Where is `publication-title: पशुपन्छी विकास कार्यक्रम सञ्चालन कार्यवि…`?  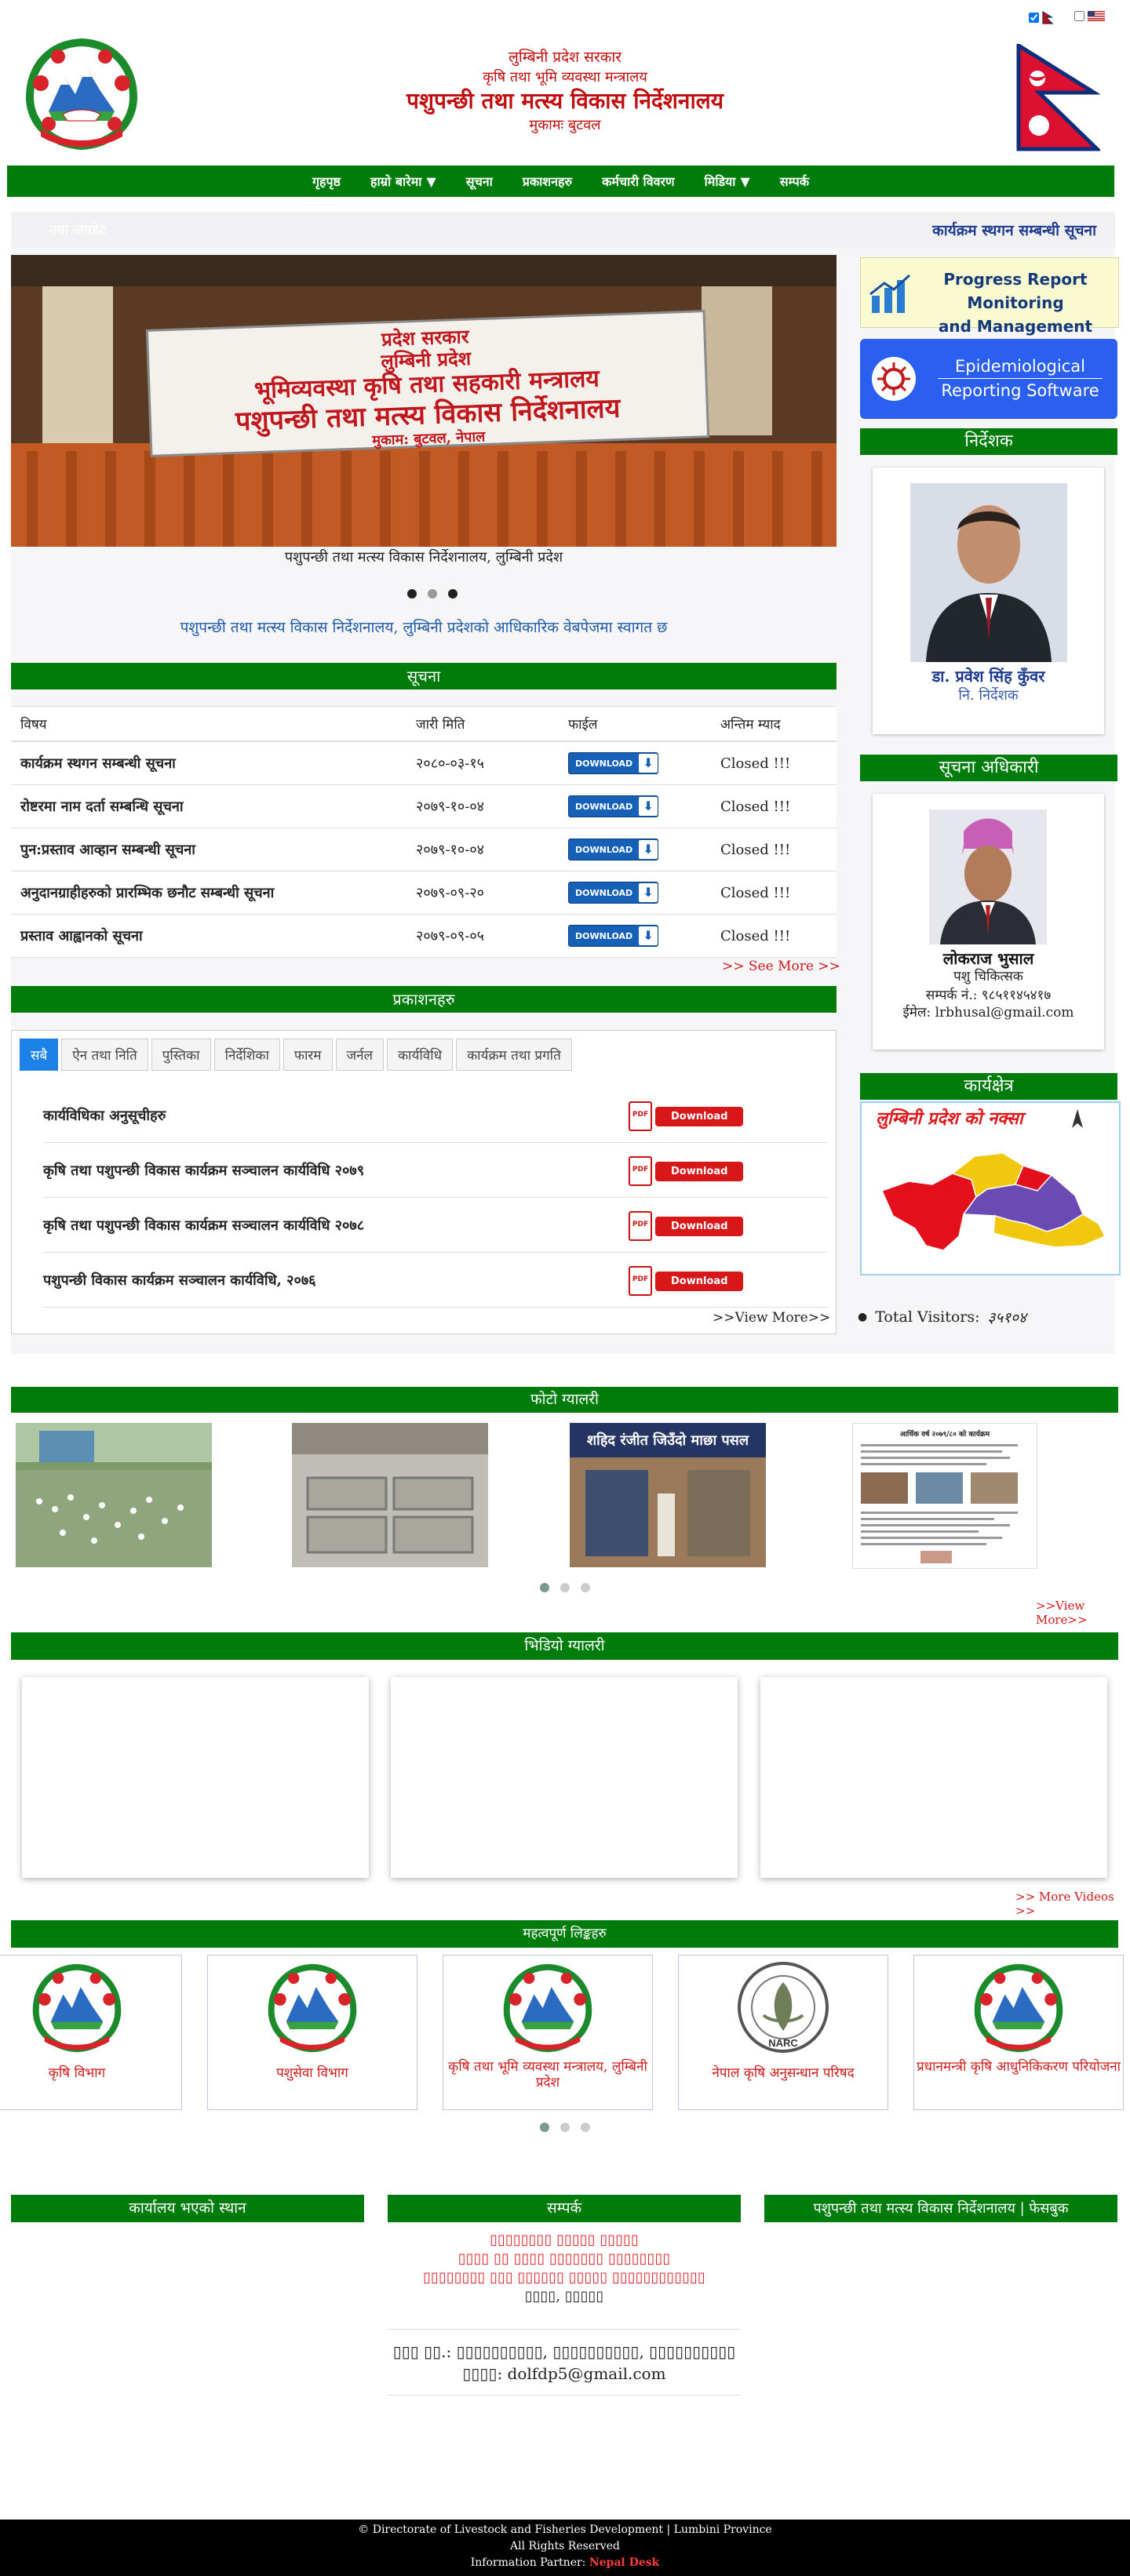
publication-title: पशुपन्छी विकास कार्यक्रम सञ्चालन कार्यवि… is located at coordinates (179, 1280).